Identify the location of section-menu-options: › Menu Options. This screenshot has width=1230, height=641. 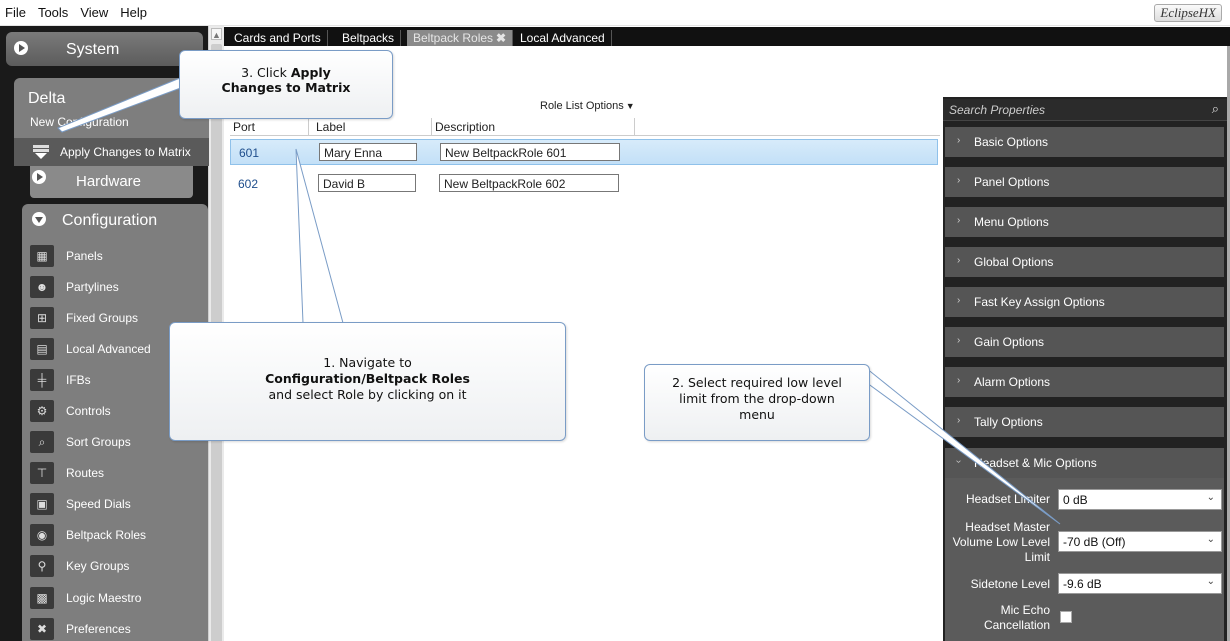
(1084, 222).